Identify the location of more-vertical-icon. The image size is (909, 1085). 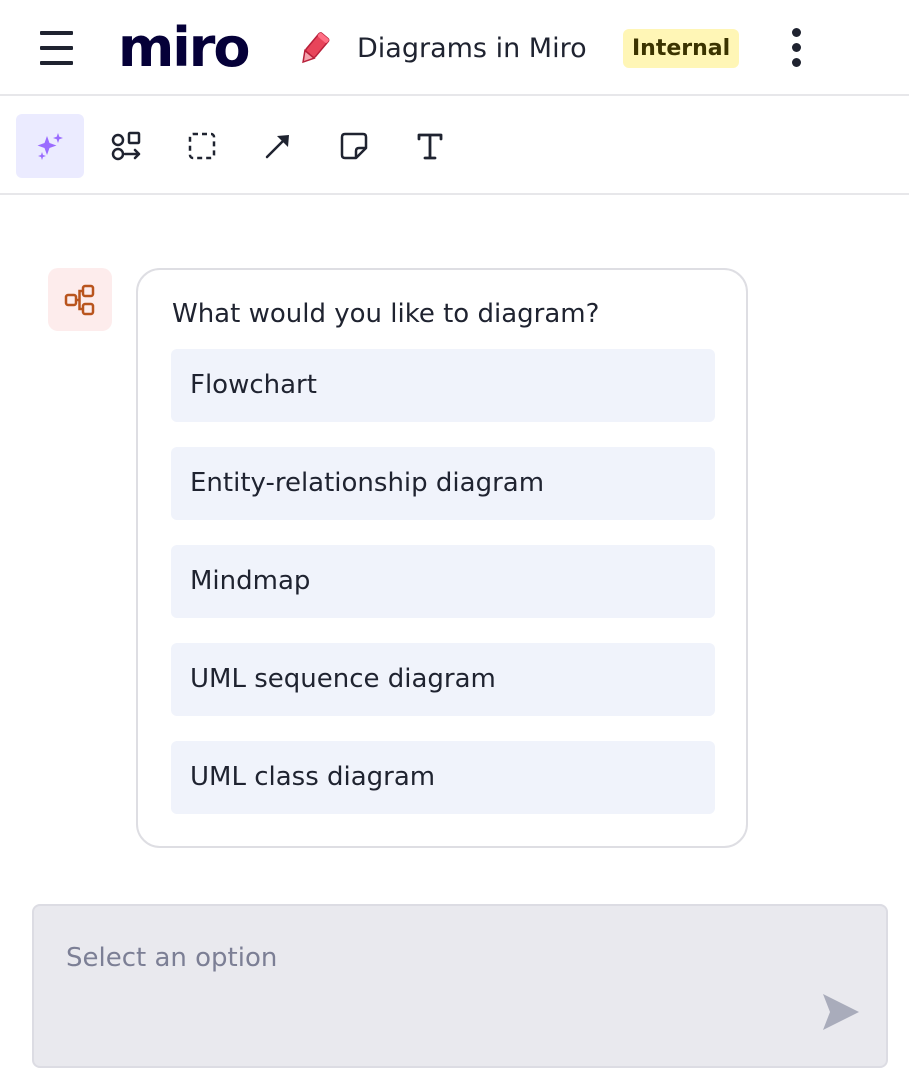
(797, 48).